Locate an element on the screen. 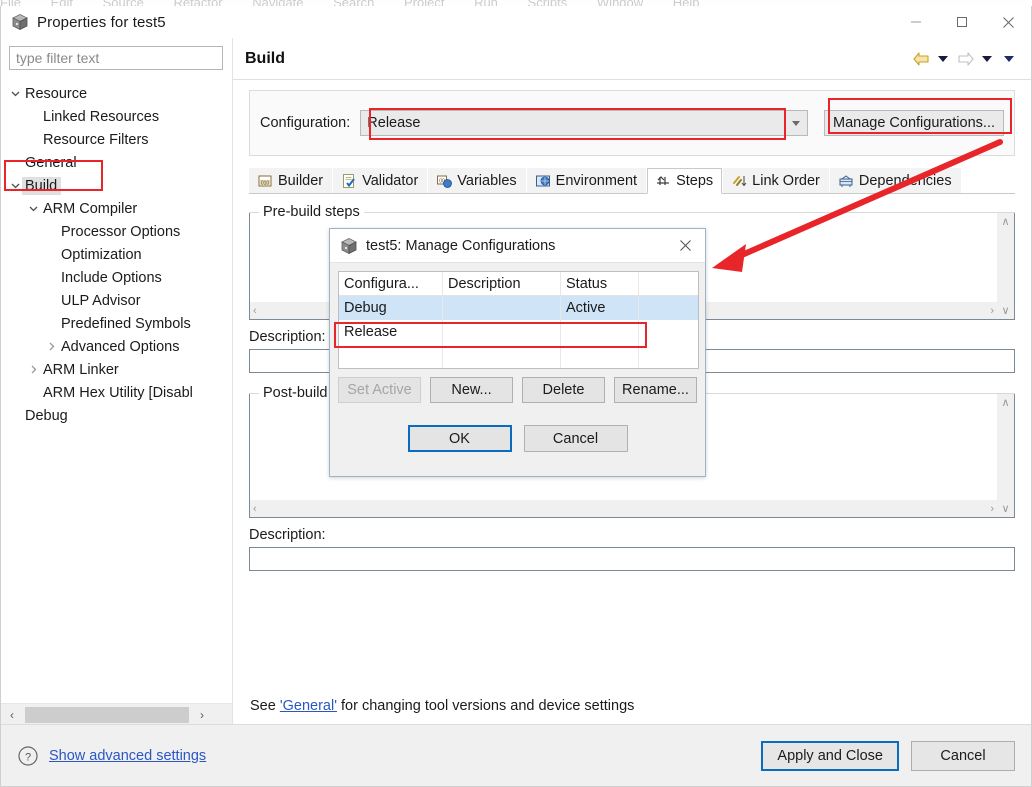 The height and width of the screenshot is (787, 1032). tab-label: Builder is located at coordinates (301, 181).